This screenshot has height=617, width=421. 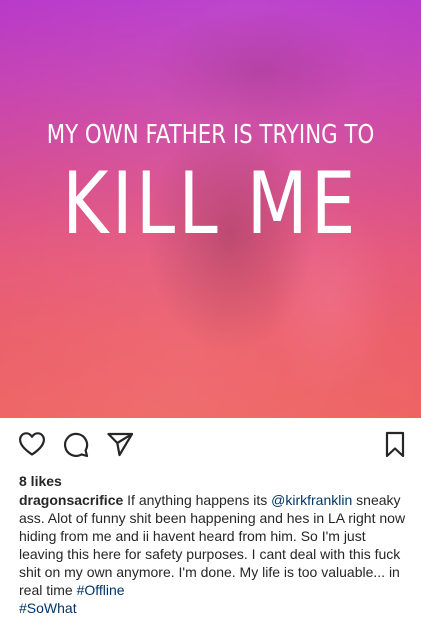 What do you see at coordinates (210, 443) in the screenshot?
I see `action-bar` at bounding box center [210, 443].